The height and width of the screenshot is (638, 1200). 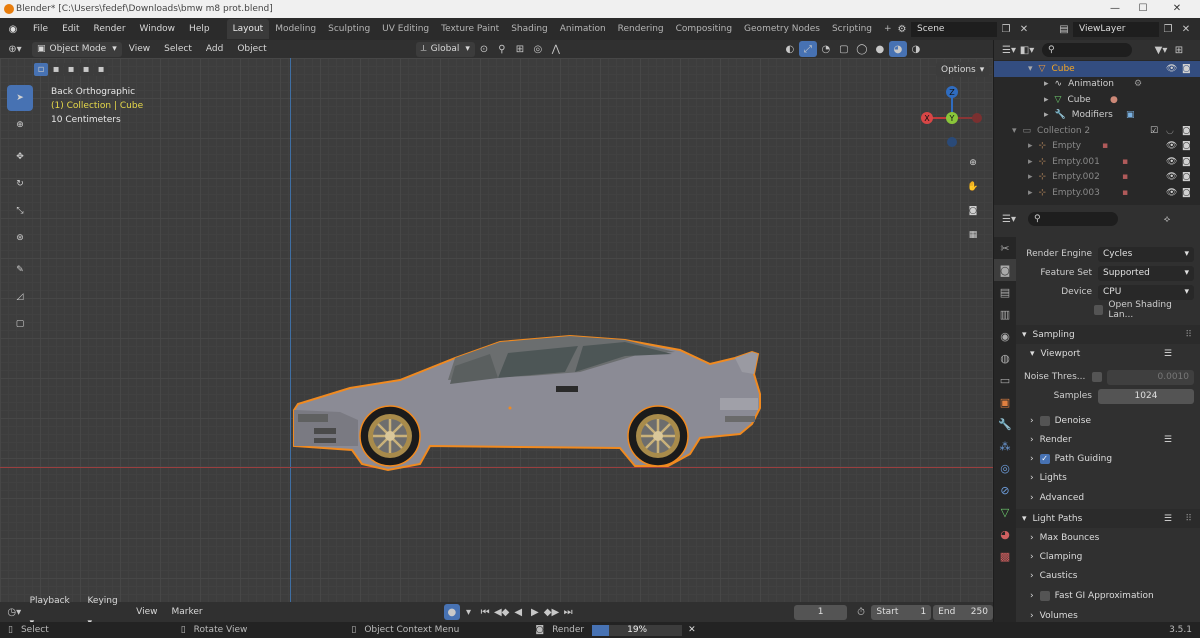 I want to click on object-menu: Object, so click(x=251, y=49).